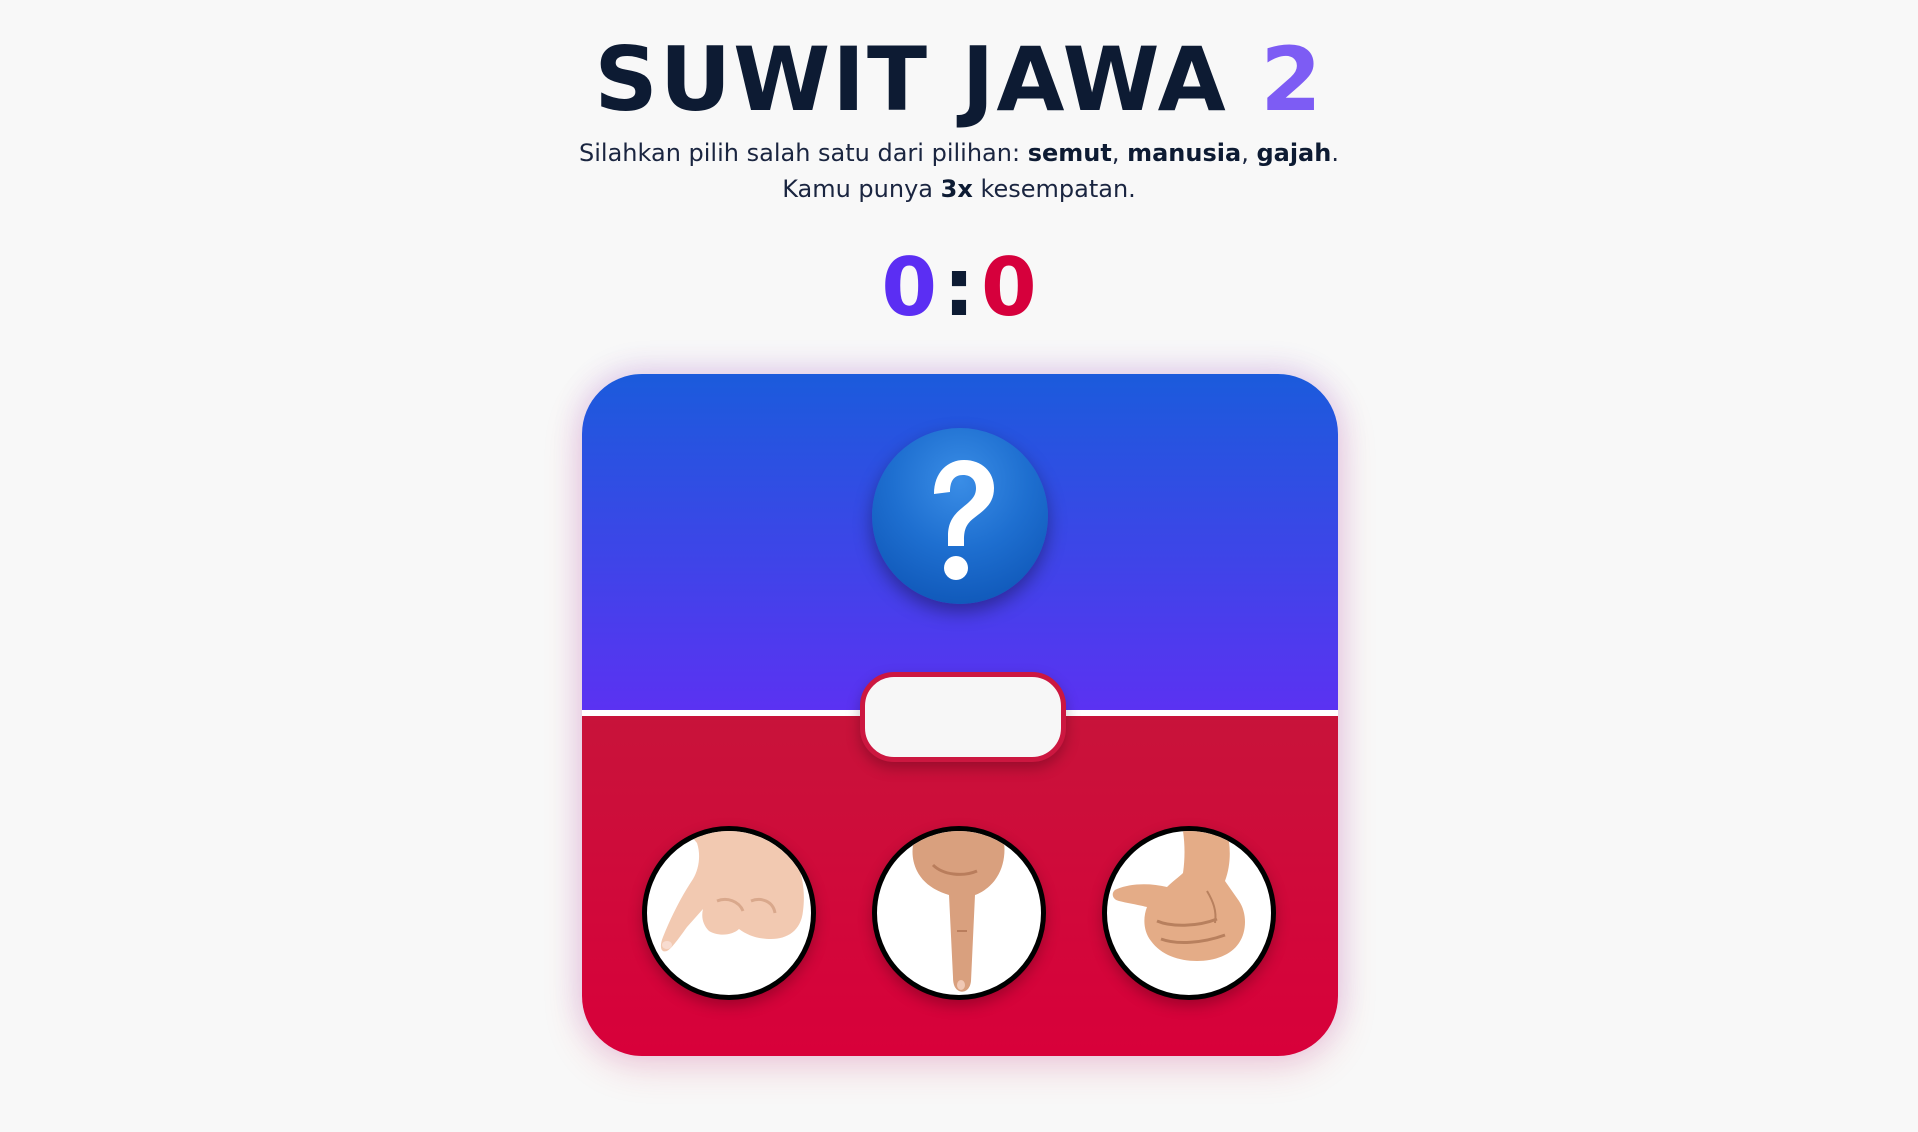  What do you see at coordinates (1009, 287) in the screenshot?
I see `computer-score: 0` at bounding box center [1009, 287].